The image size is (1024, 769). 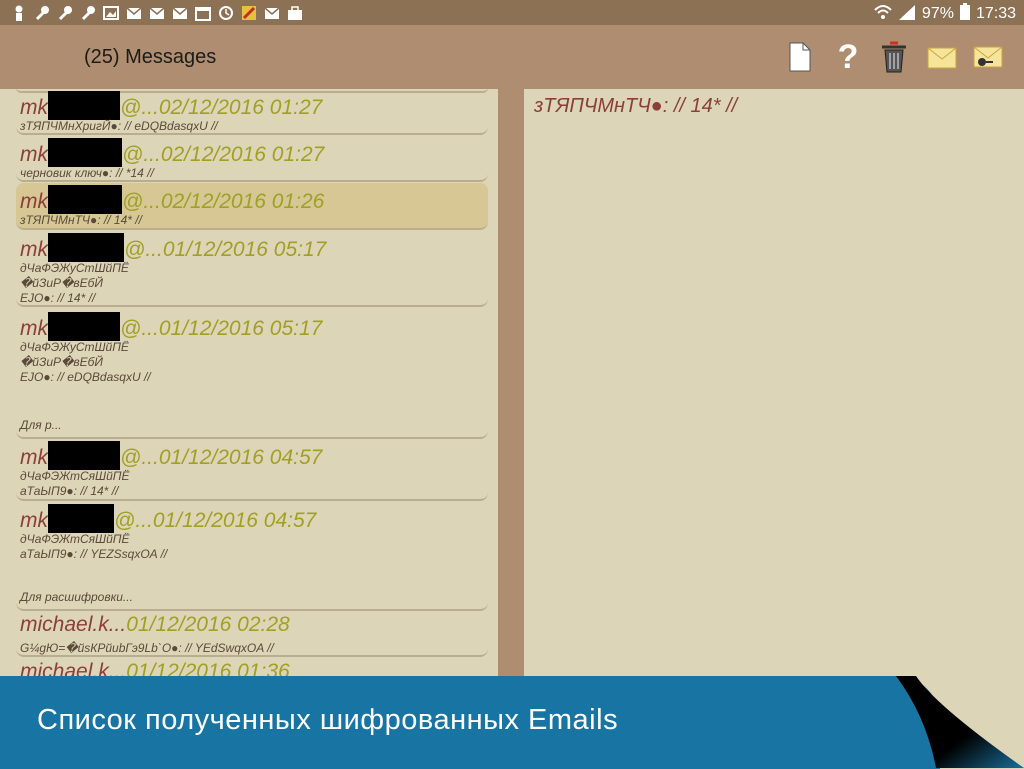 What do you see at coordinates (636, 106) in the screenshot?
I see `message-subject: зТЯПЧМнТЧ●: // 14* //` at bounding box center [636, 106].